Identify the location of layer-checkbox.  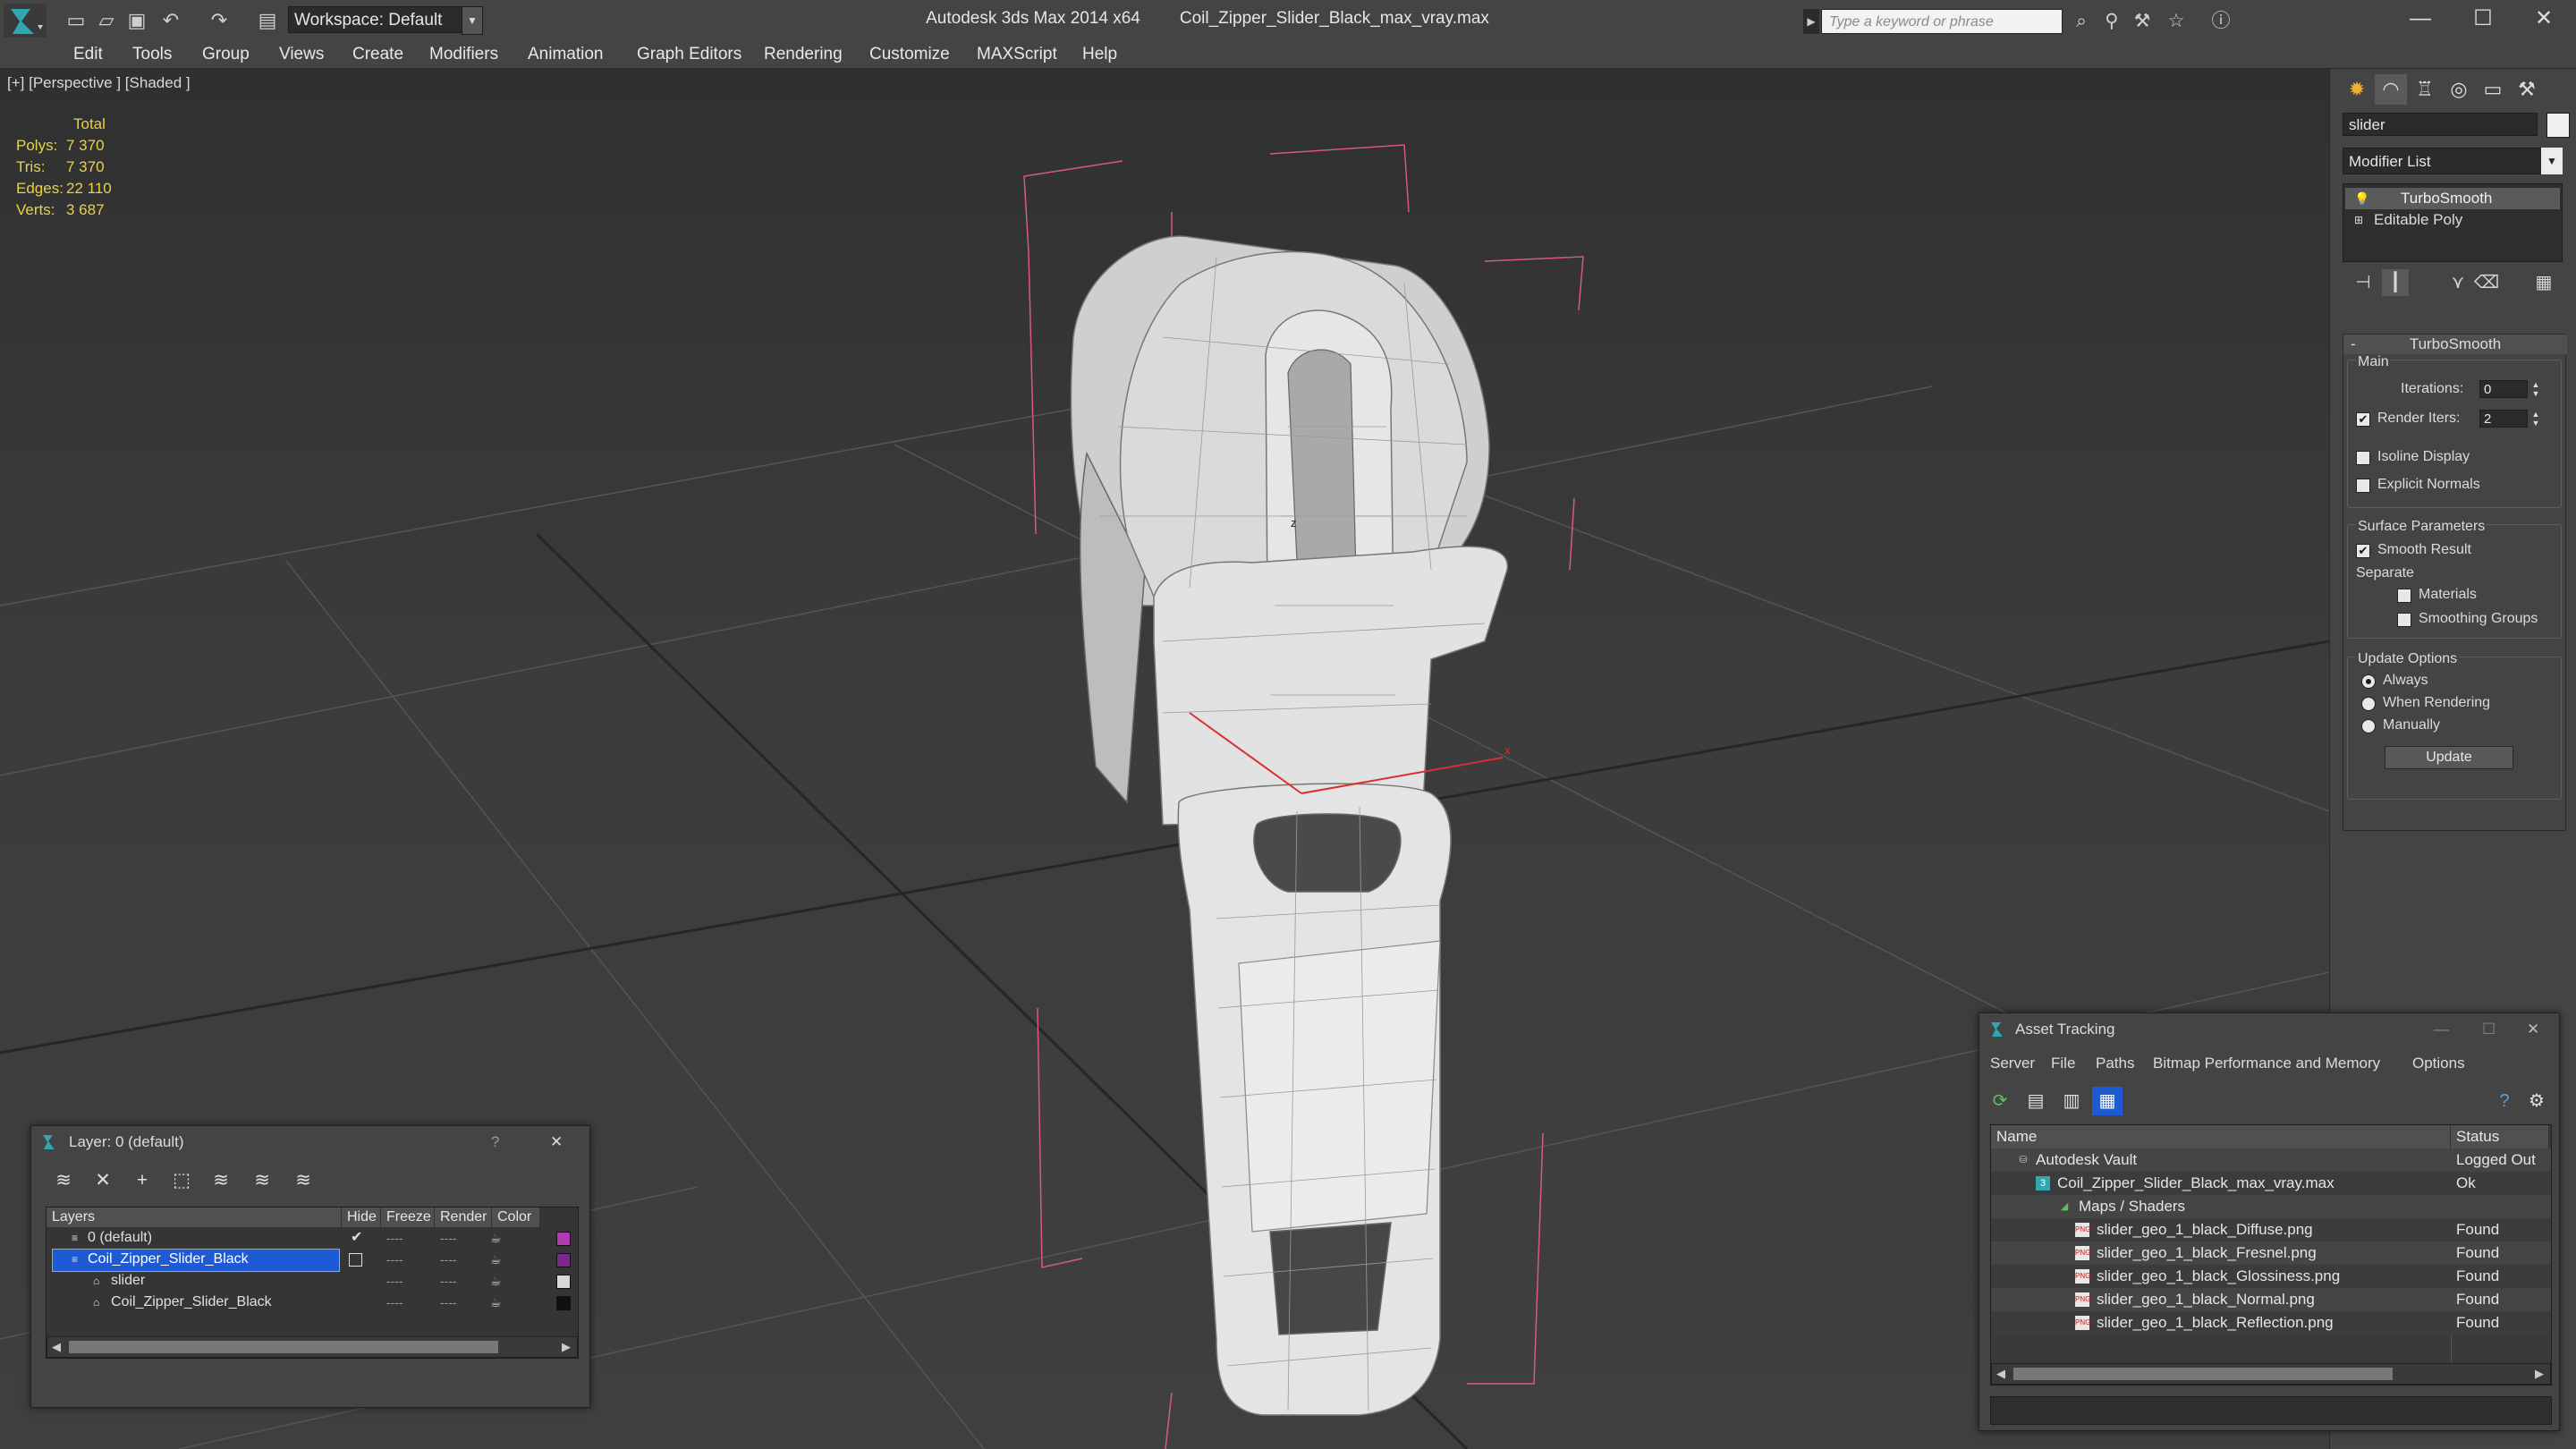
(355, 1260).